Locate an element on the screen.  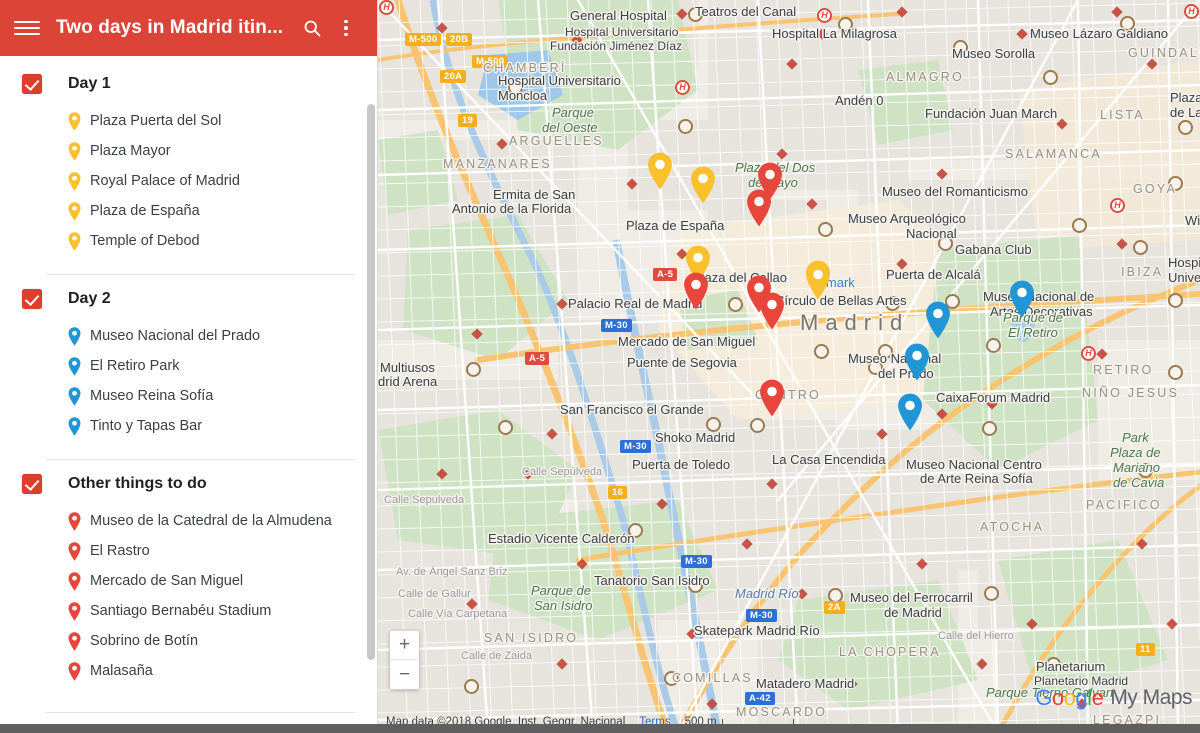
list-item: Tinto y Tapas Bar is located at coordinates (188, 426).